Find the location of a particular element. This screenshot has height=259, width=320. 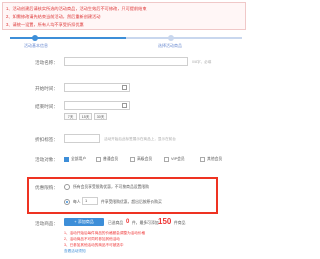

end-time-input is located at coordinates (97, 105).